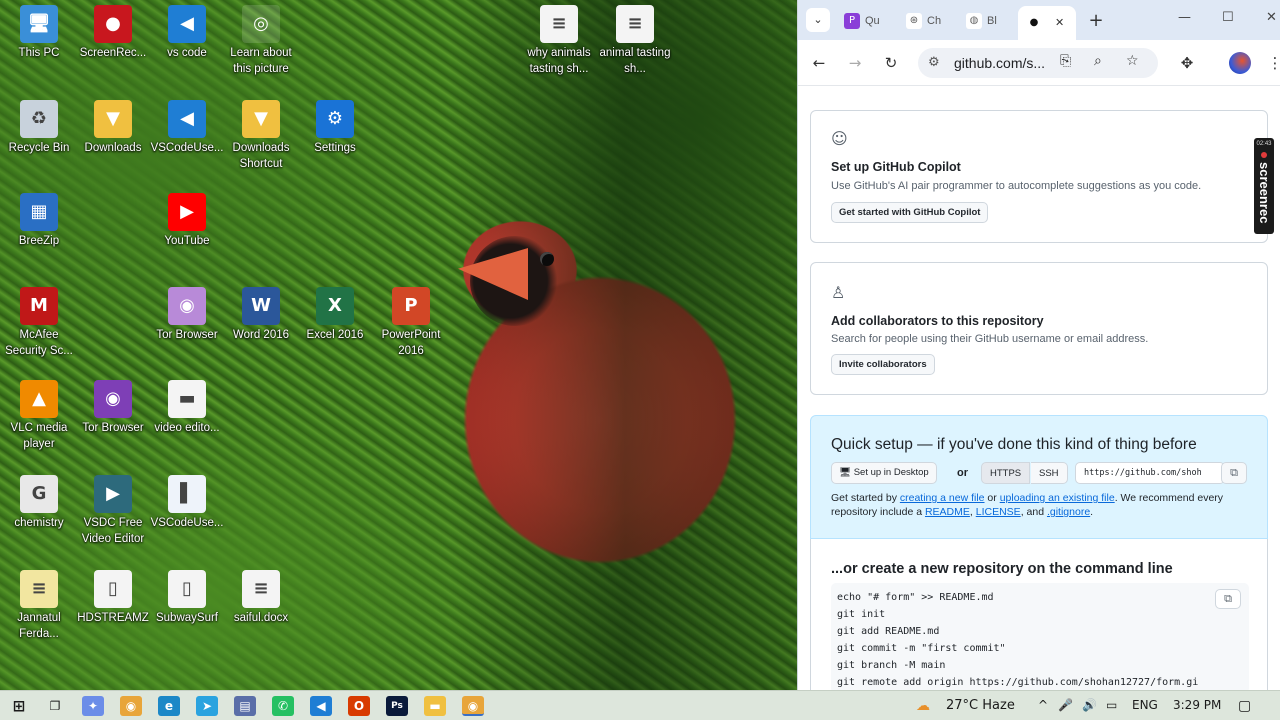 This screenshot has width=1280, height=720. What do you see at coordinates (261, 136) in the screenshot?
I see `desktop-icon: ▼ Downloads Shortcut` at bounding box center [261, 136].